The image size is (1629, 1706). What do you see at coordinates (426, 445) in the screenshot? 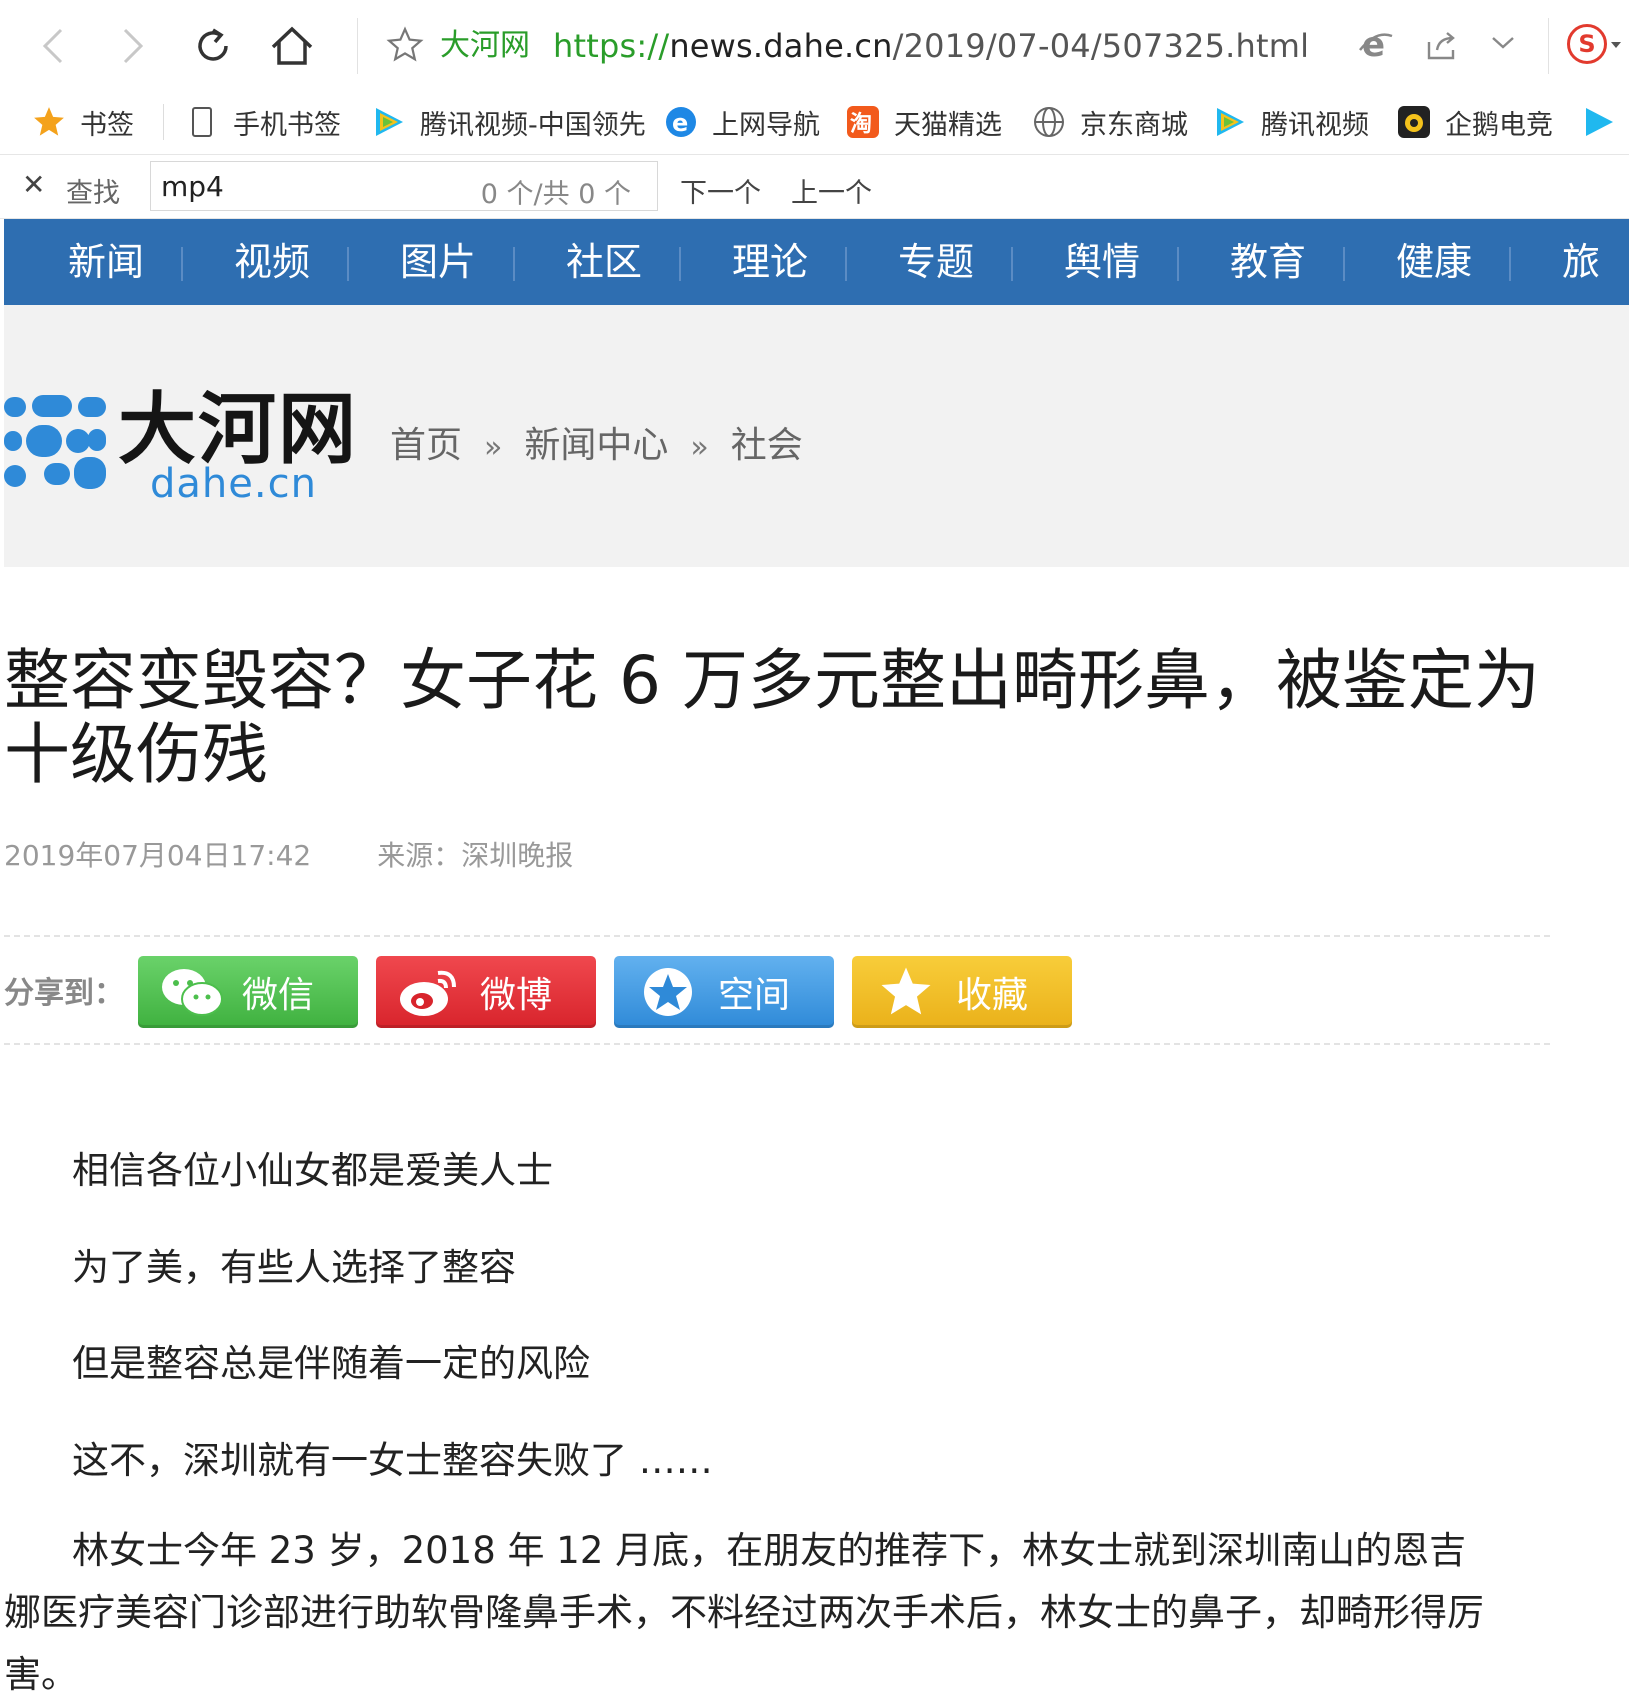
I see `breadcrumb-home: 首页` at bounding box center [426, 445].